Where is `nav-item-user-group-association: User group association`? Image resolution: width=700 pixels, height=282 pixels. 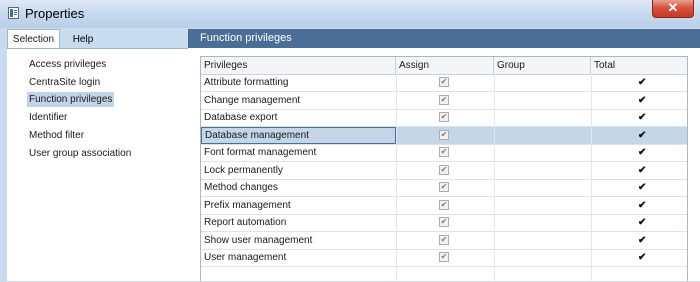 nav-item-user-group-association: User group association is located at coordinates (80, 153).